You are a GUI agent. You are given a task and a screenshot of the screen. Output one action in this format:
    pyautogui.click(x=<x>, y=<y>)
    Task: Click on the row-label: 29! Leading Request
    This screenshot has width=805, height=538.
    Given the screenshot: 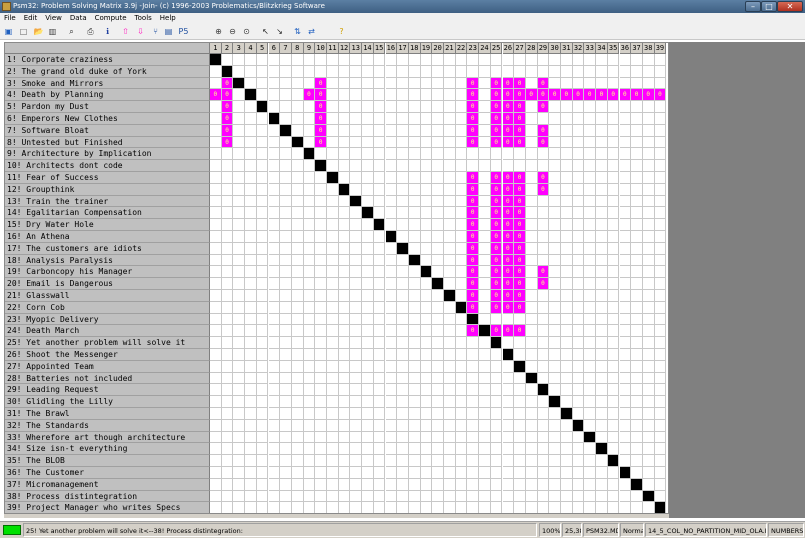 What is the action you would take?
    pyautogui.click(x=107, y=390)
    